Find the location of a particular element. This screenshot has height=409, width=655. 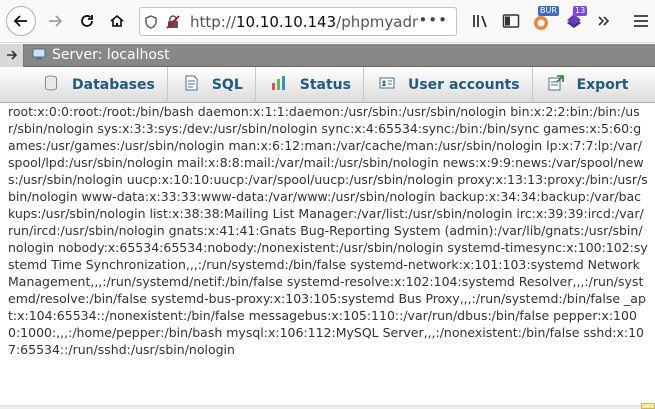

navigation-collapse-arrow-icon is located at coordinates (12, 55).